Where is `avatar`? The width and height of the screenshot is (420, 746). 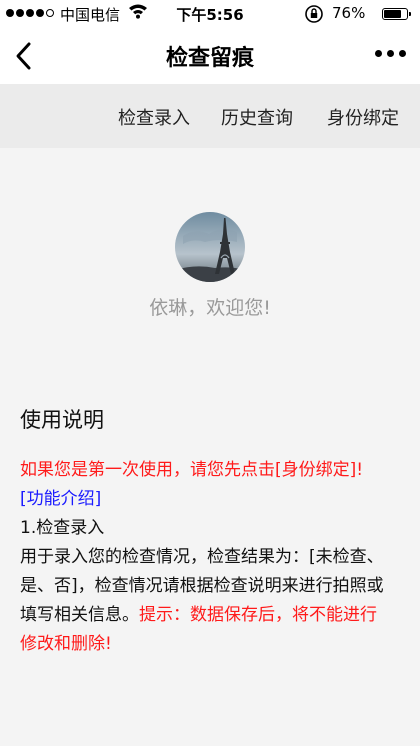 avatar is located at coordinates (210, 247).